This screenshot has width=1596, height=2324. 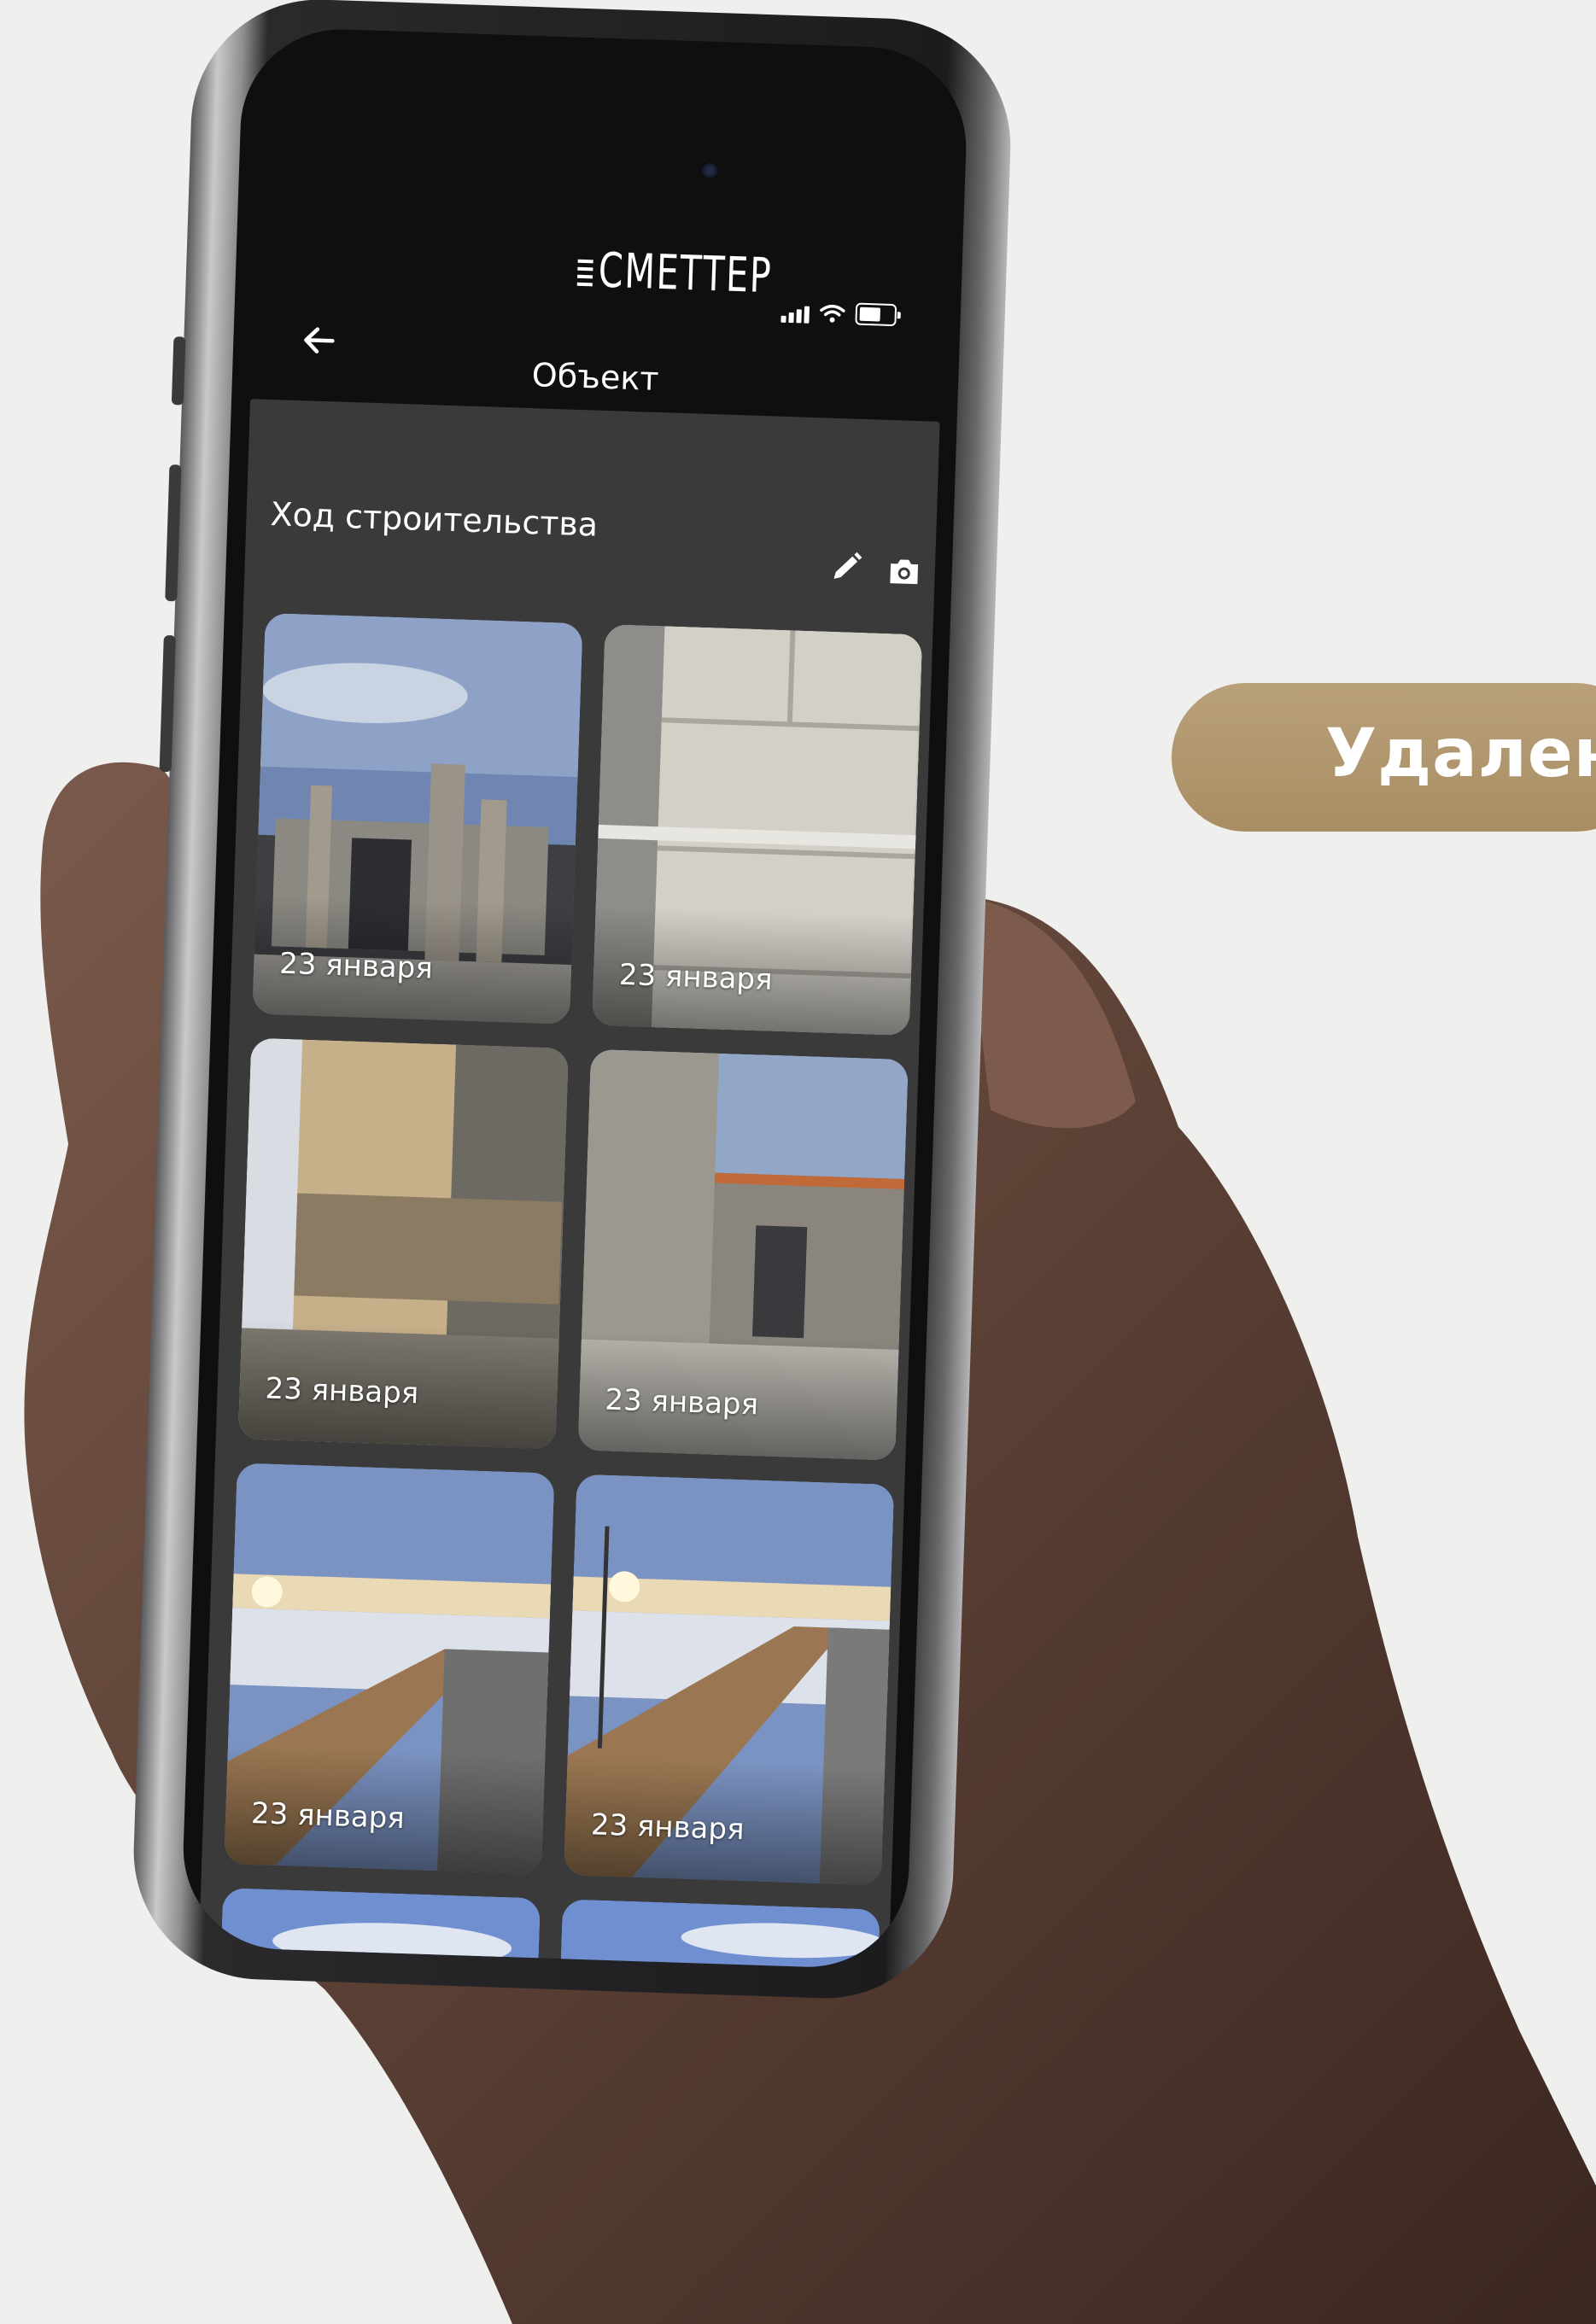 I want to click on construction-photo, so click(x=719, y=1935).